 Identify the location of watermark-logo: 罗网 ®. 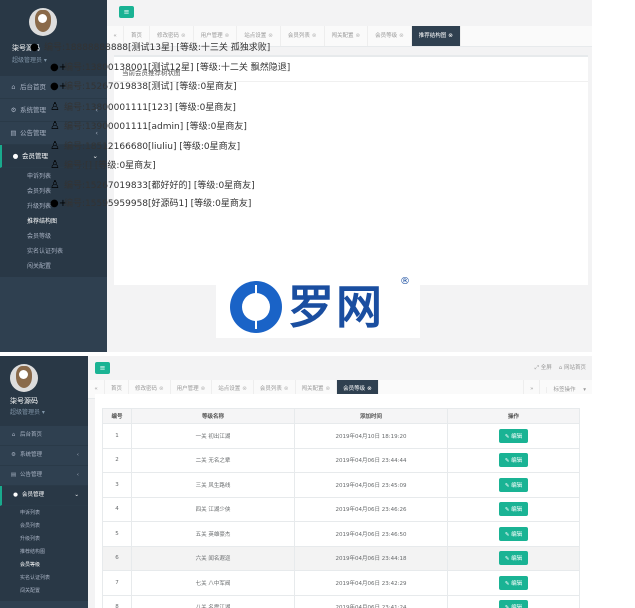
(318, 307).